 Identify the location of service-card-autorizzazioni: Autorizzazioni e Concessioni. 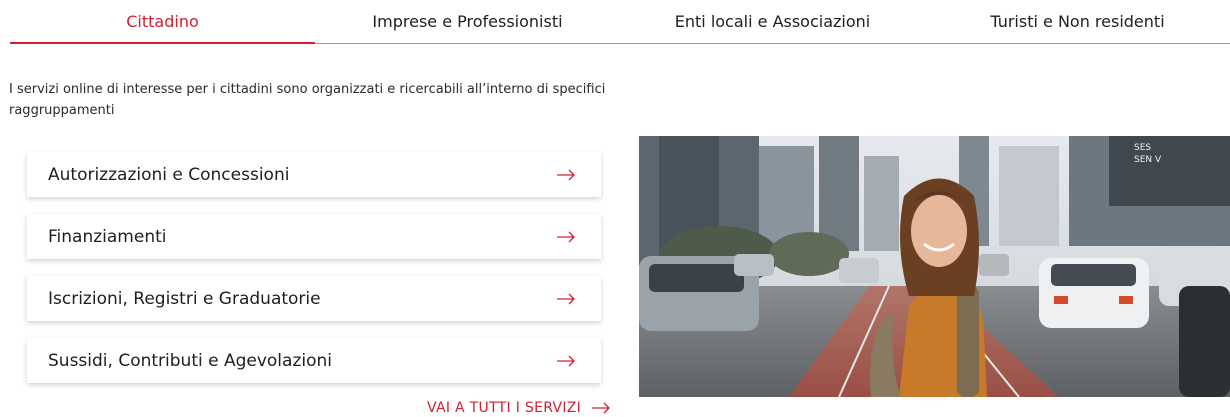
(314, 174).